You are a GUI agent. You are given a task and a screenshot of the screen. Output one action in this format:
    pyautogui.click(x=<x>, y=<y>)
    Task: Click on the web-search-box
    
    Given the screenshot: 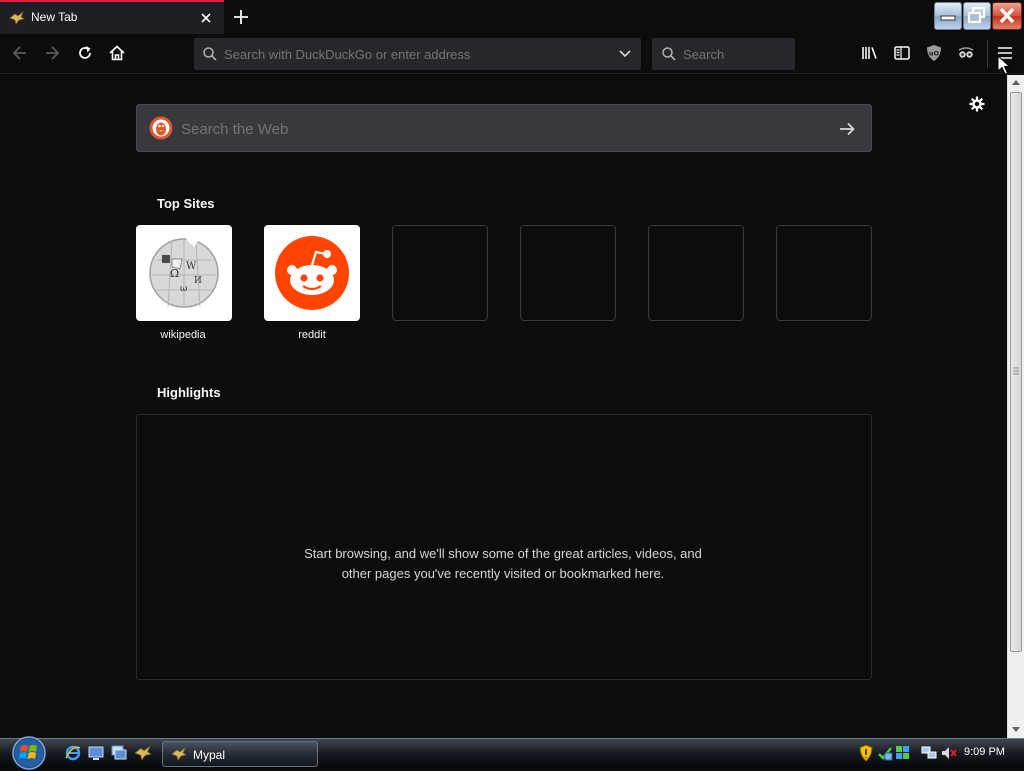 What is the action you would take?
    pyautogui.click(x=504, y=128)
    